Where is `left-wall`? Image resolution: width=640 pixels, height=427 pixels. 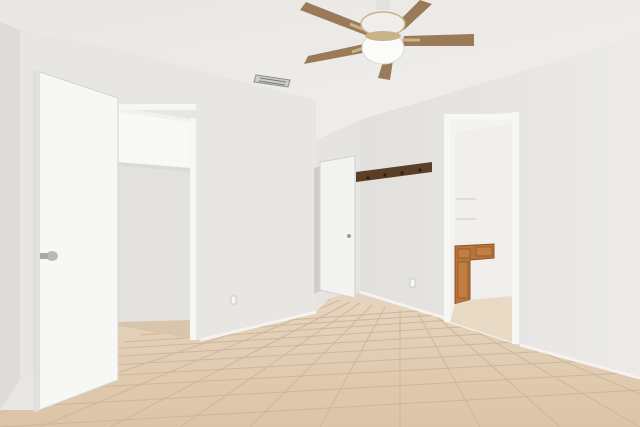 left-wall is located at coordinates (10, 216).